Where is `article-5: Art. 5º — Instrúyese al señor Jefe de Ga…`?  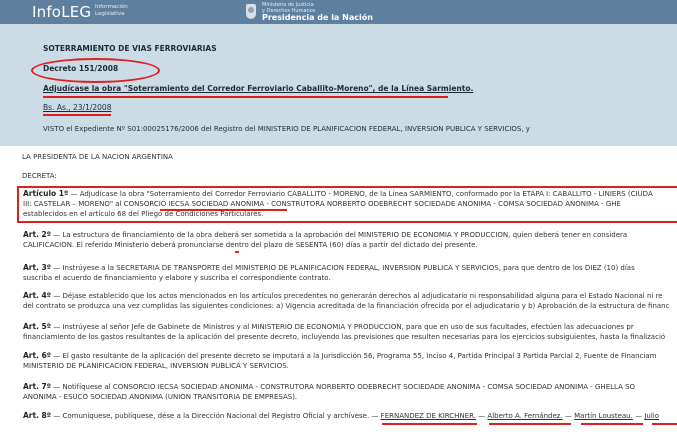
article-5: Art. 5º — Instrúyese al señor Jefe de Ga… is located at coordinates (344, 332).